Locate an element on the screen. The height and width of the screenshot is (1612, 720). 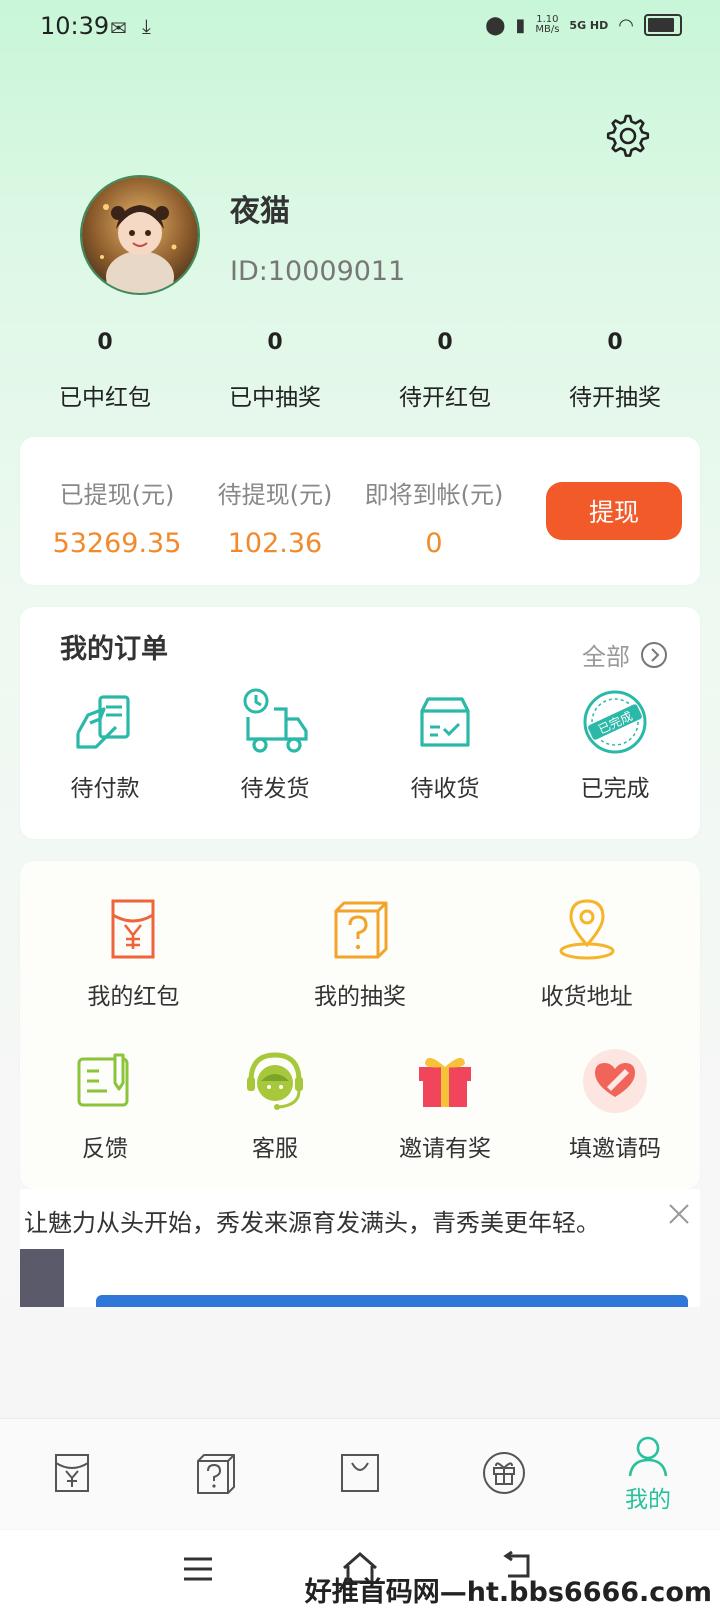
services-row-2: 反馈 客服 邀请有奖 填邀请码 is located at coordinates (360, 1105).